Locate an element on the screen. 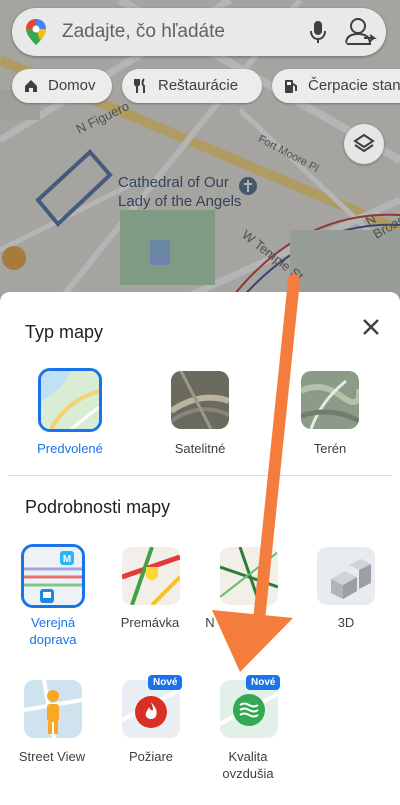 Image resolution: width=400 pixels, height=805 pixels. detail-label: 3D is located at coordinates (345, 622).